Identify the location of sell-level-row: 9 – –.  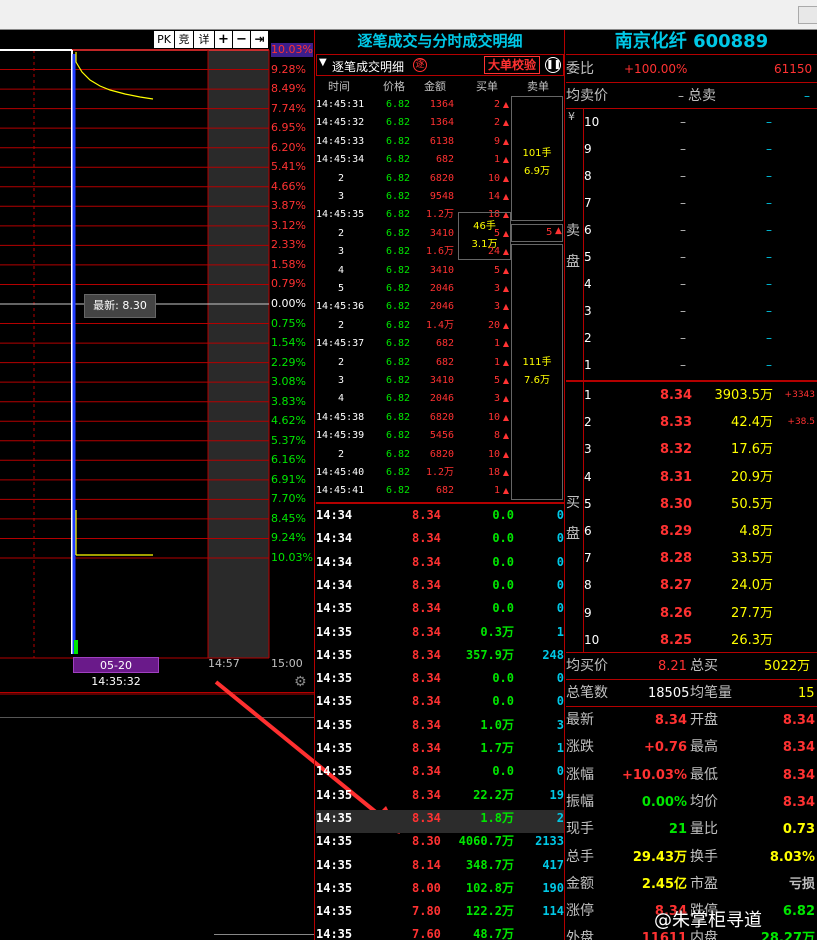
(691, 149).